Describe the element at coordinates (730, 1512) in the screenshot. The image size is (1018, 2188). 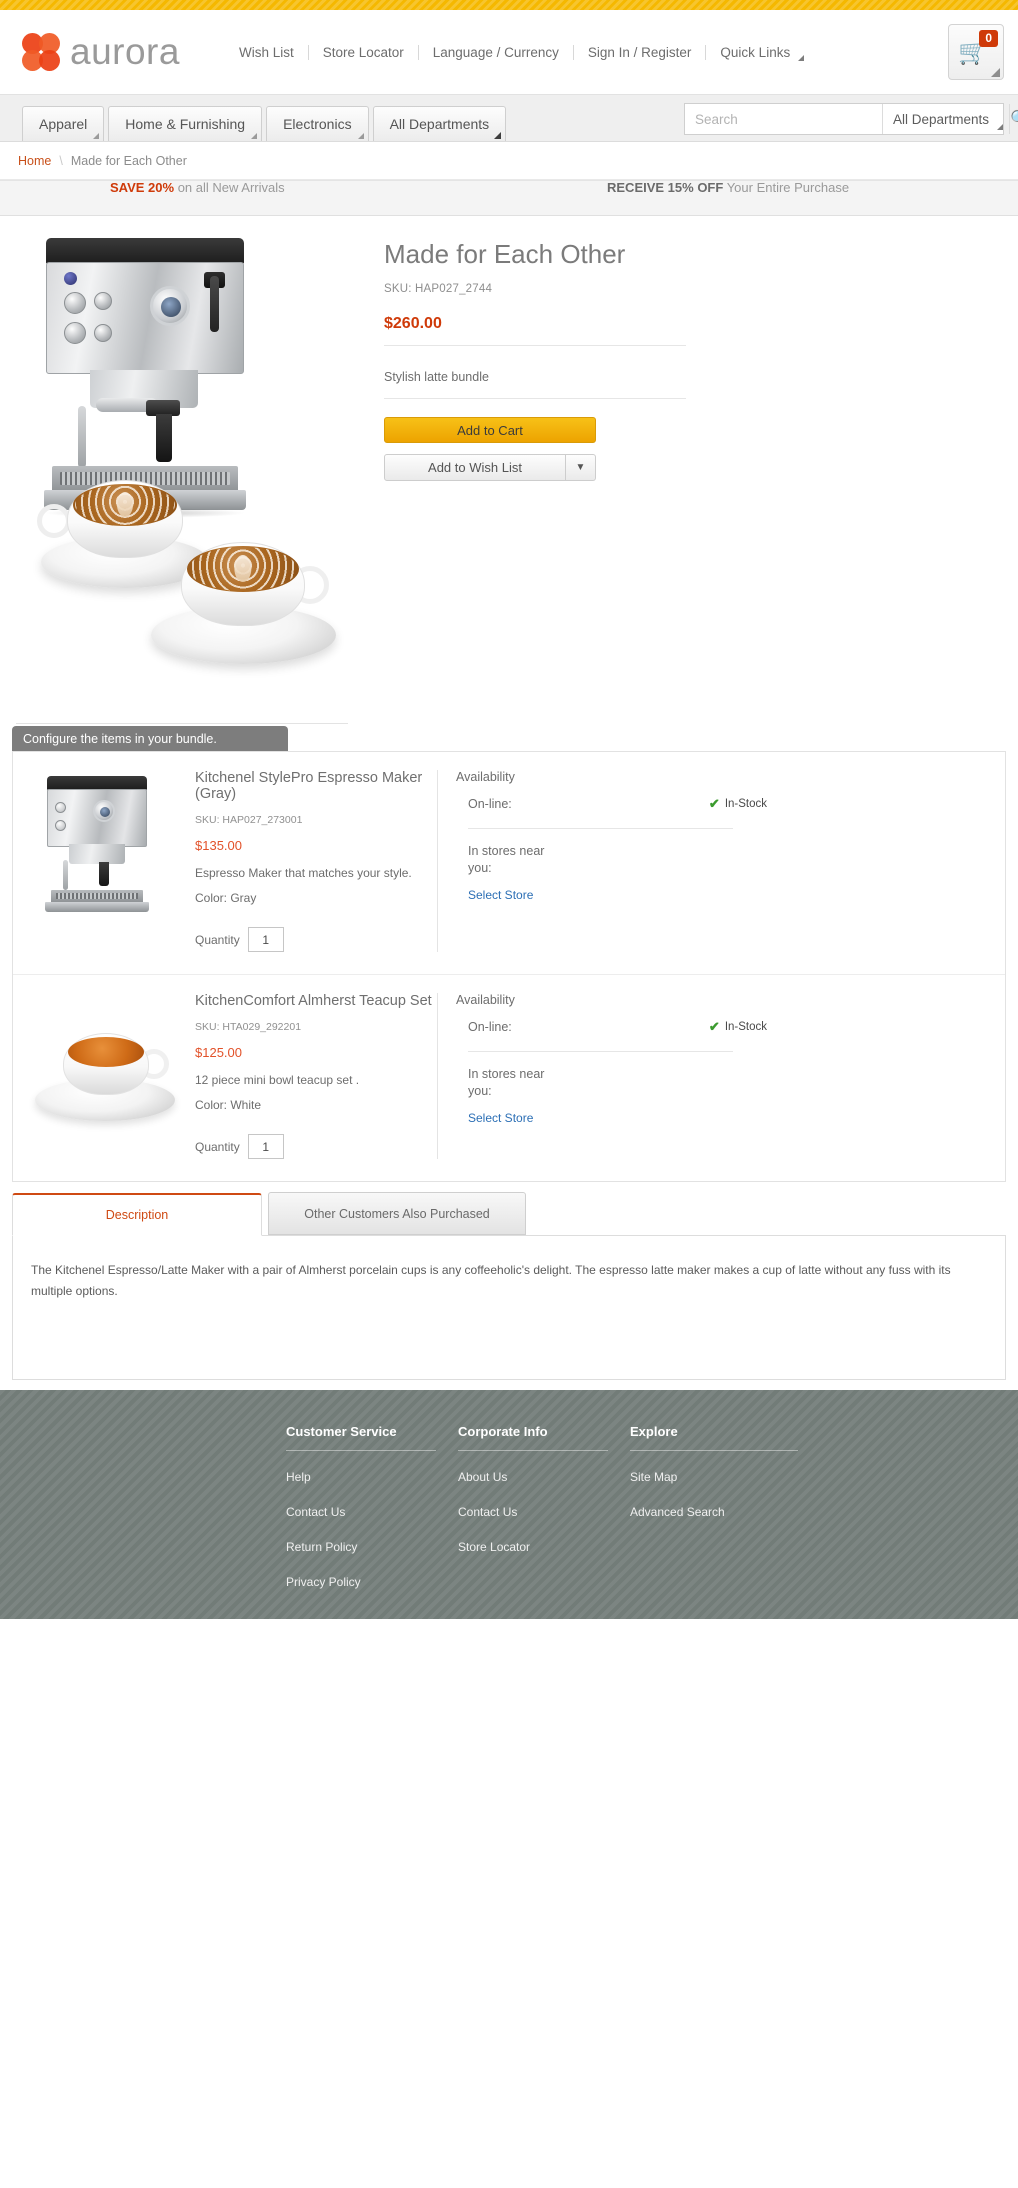
I see `footer-link-advanced-search: Advanced Search` at that location.